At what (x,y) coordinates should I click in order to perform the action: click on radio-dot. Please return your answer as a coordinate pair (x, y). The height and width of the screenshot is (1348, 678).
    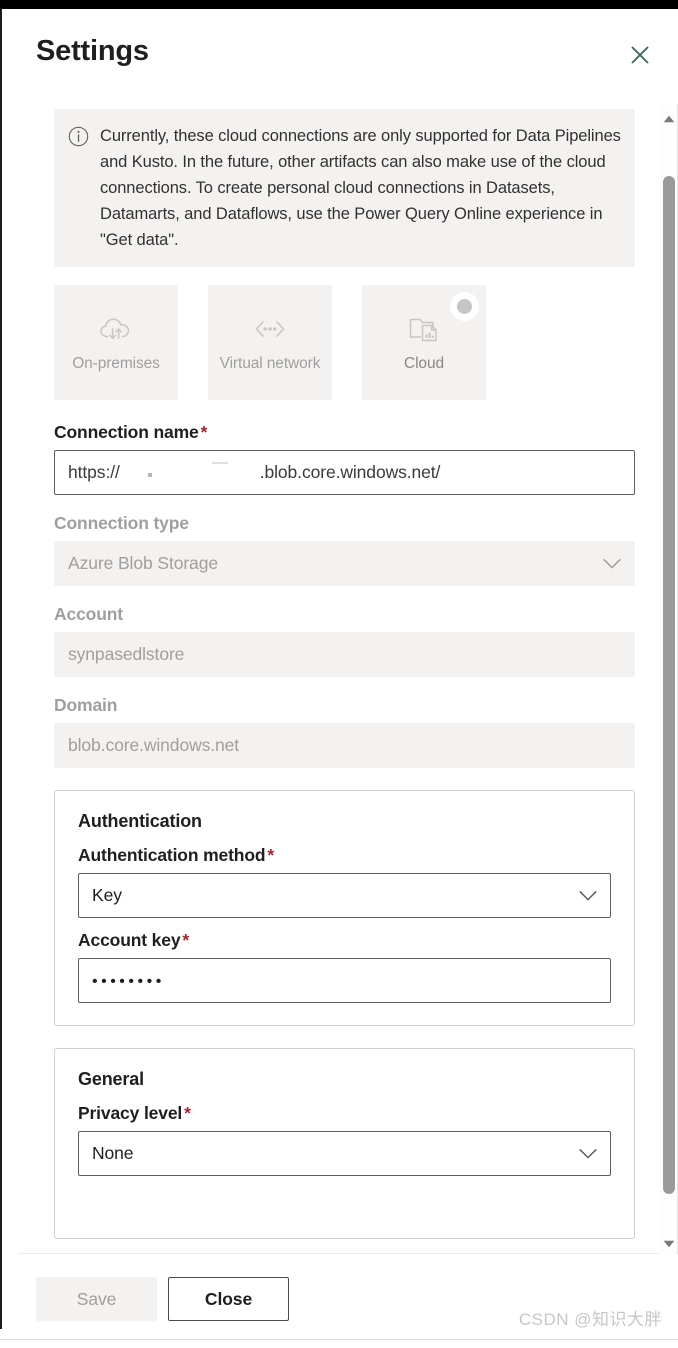
    Looking at the image, I should click on (464, 306).